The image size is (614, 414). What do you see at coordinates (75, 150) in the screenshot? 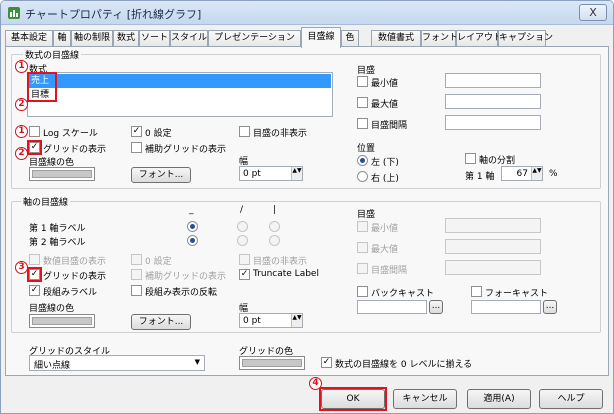
I see `show-grid-label: グリッドの表示` at bounding box center [75, 150].